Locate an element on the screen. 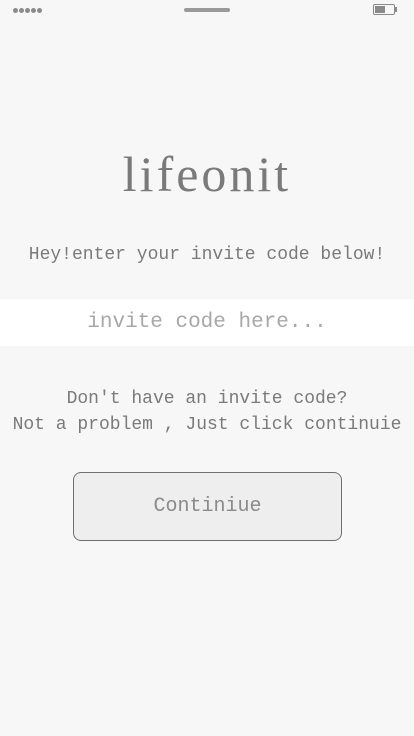 The height and width of the screenshot is (736, 414). invite-prompt: Hey!enter your invite code below! is located at coordinates (207, 255).